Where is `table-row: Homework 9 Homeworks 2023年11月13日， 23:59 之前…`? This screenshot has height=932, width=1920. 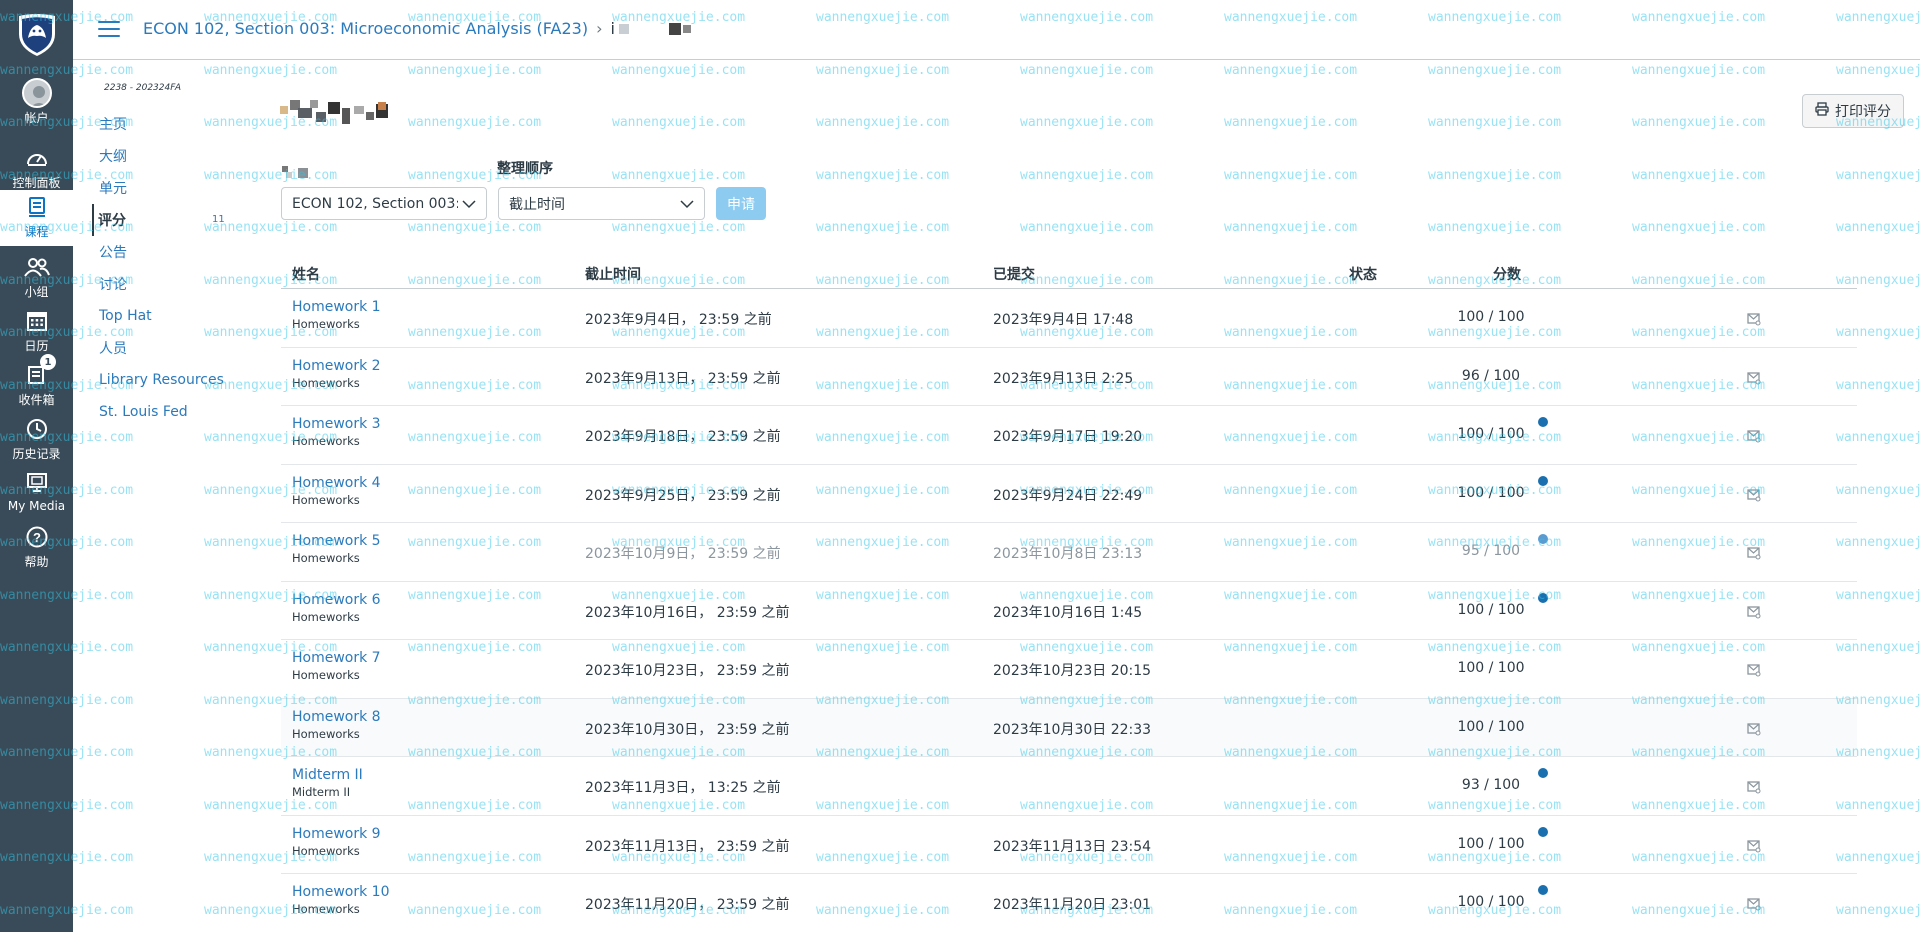
table-row: Homework 9 Homeworks 2023年11月13日， 23:59 之前… is located at coordinates (1069, 845).